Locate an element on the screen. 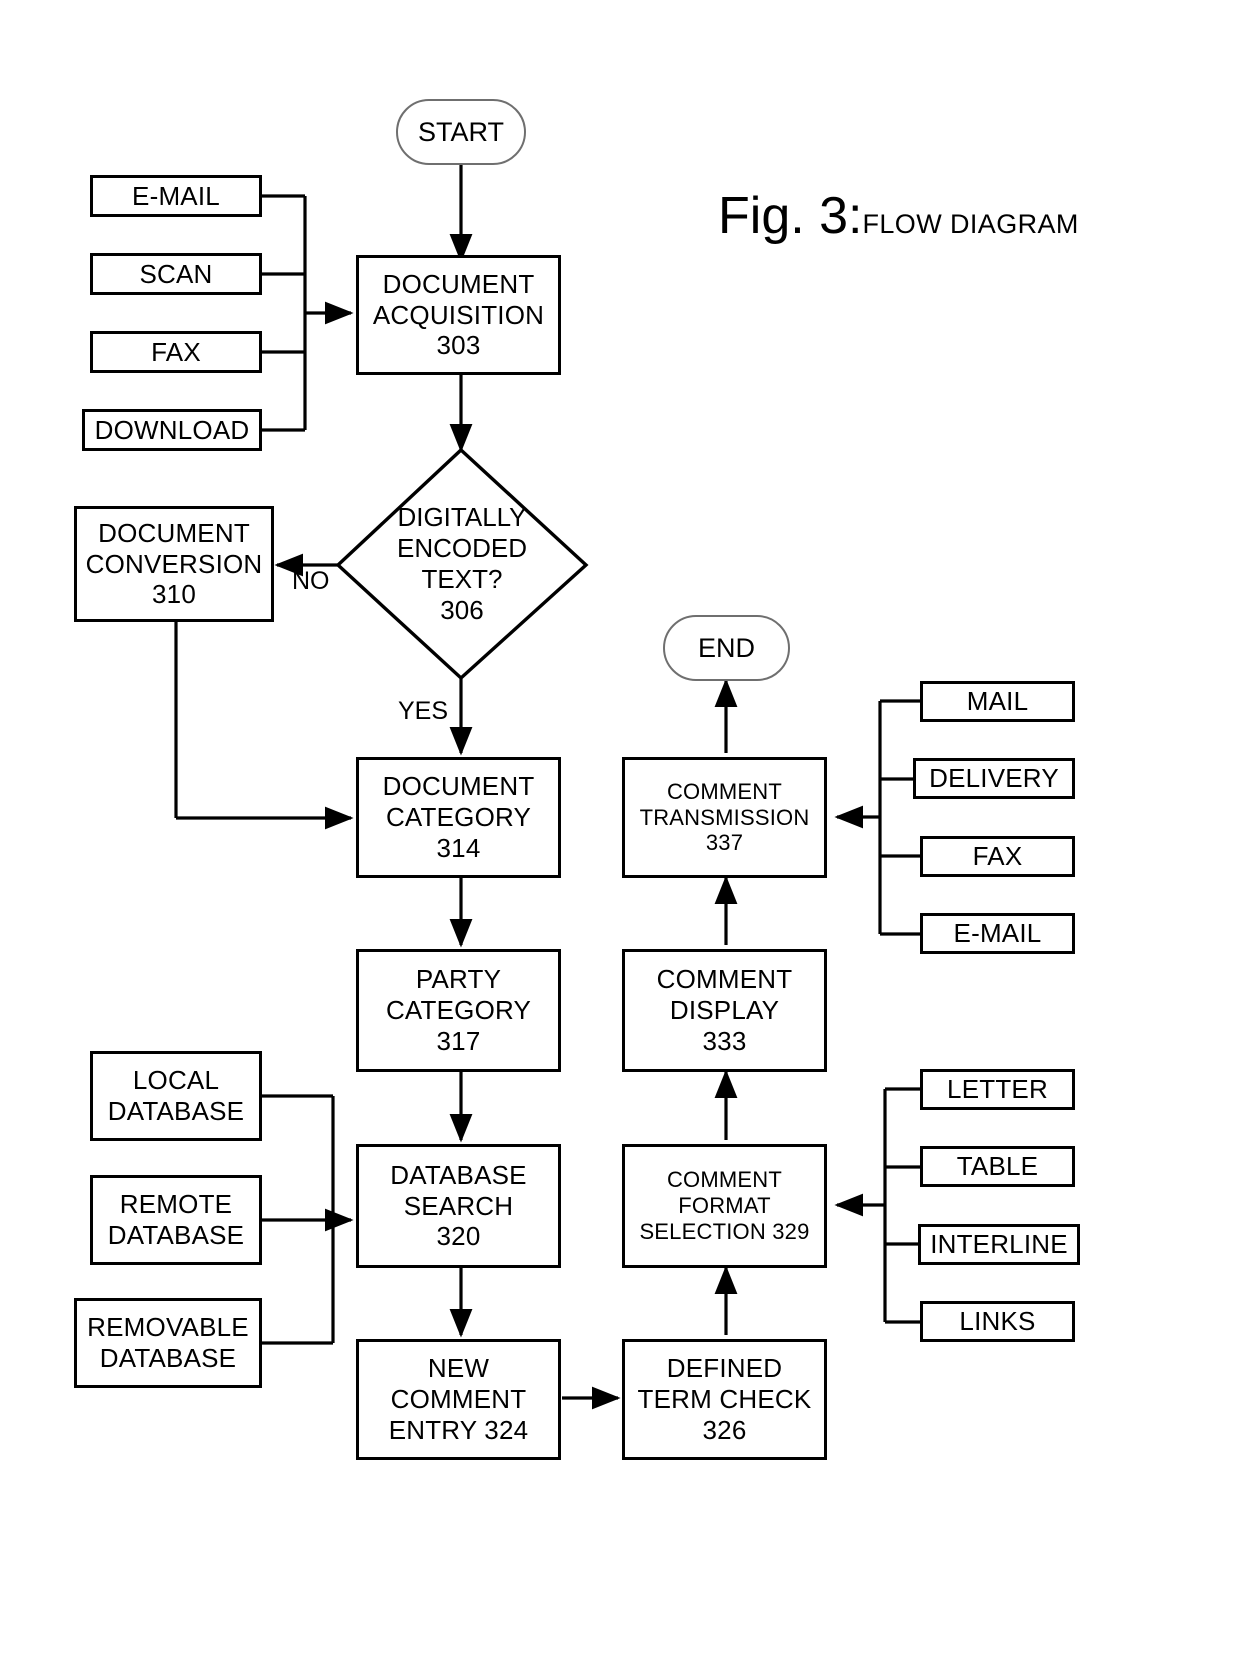  node-defined-term-check-label: DEFINED TERM CHECK 326 is located at coordinates (724, 1399).